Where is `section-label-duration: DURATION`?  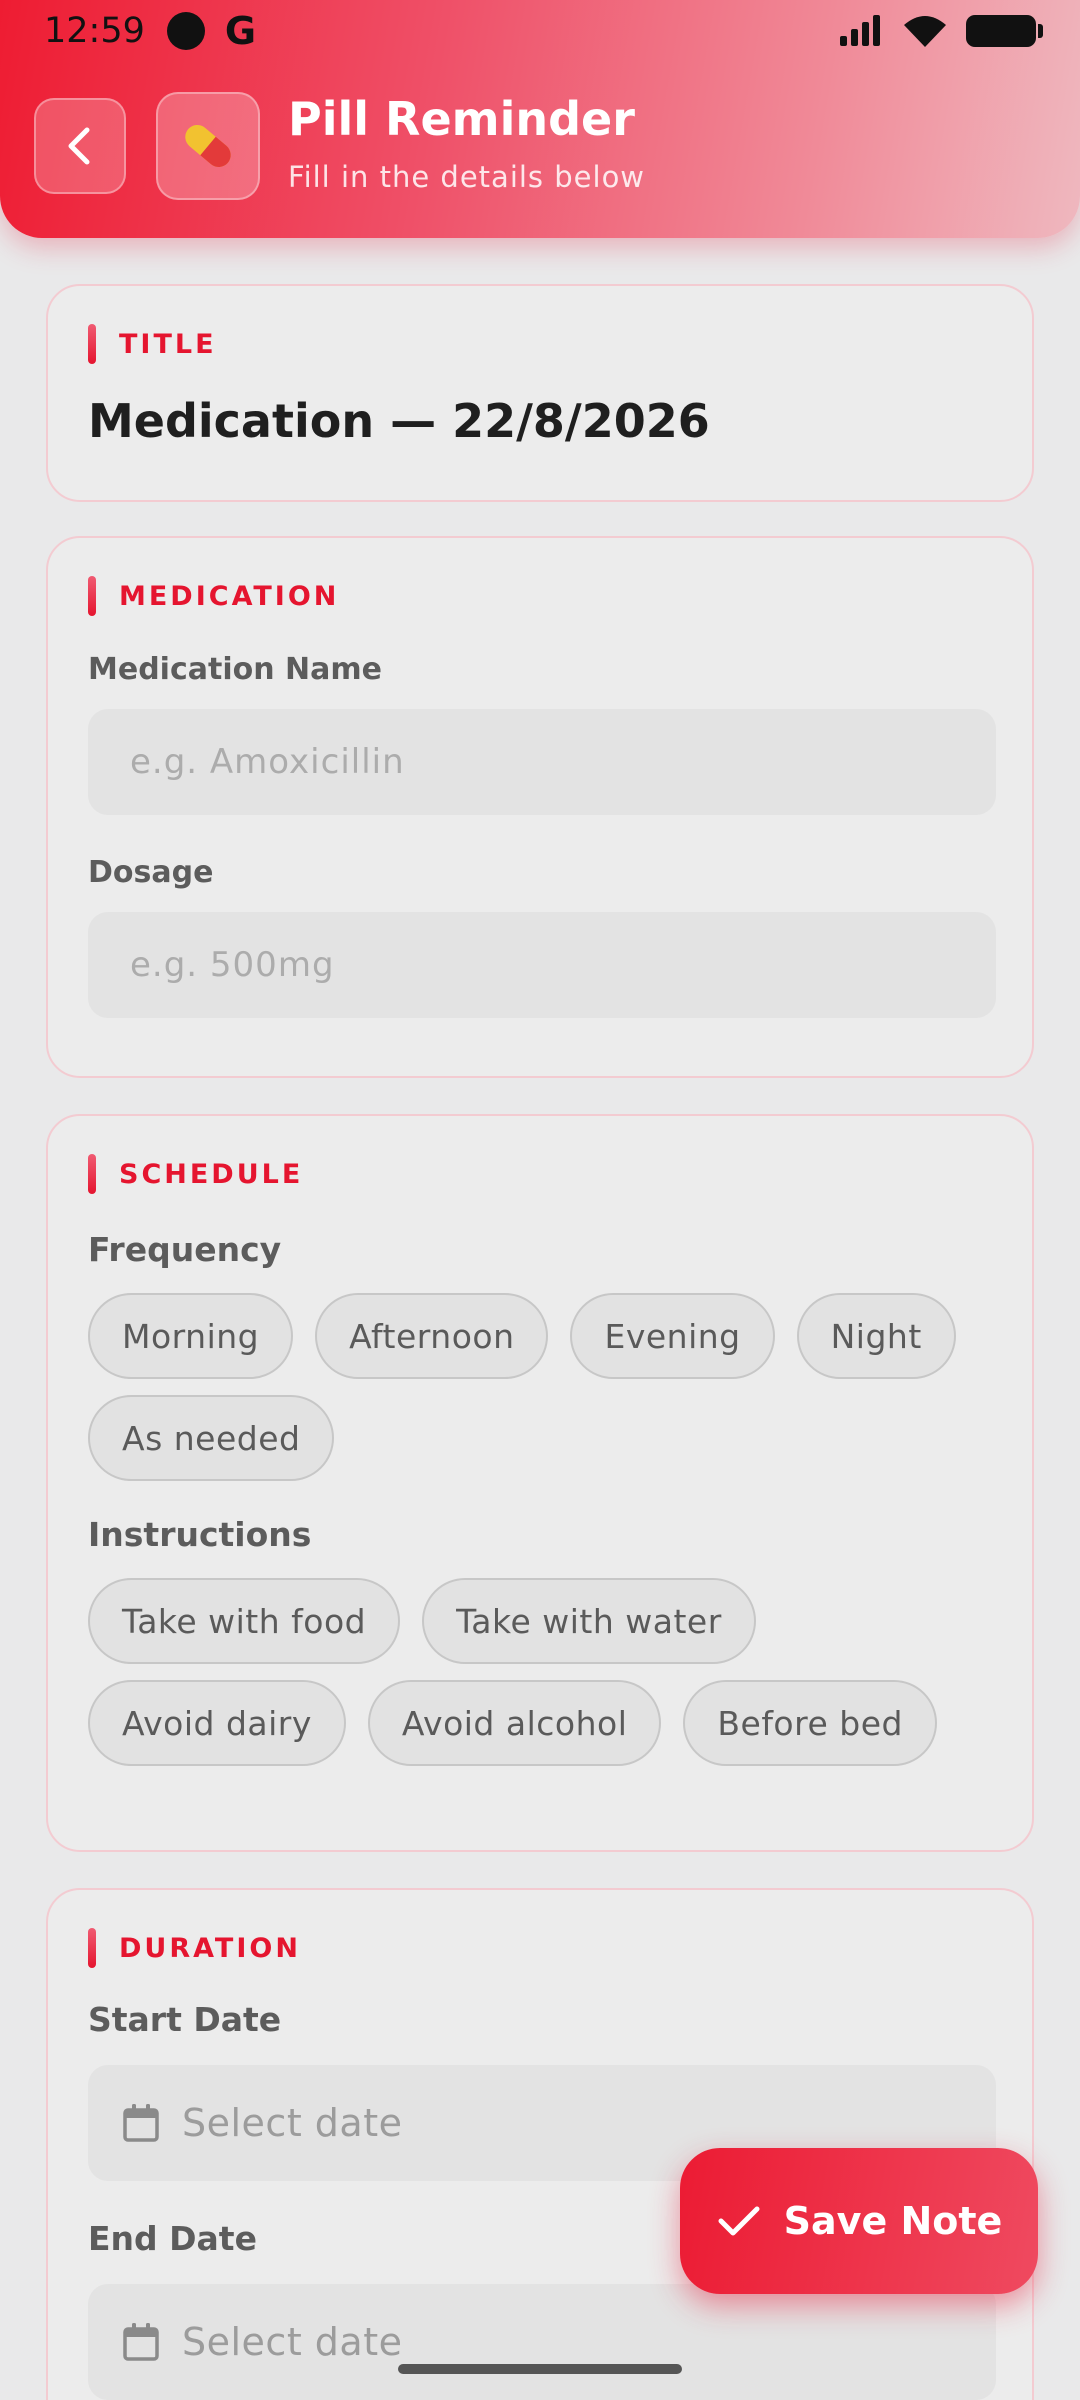 section-label-duration: DURATION is located at coordinates (540, 1948).